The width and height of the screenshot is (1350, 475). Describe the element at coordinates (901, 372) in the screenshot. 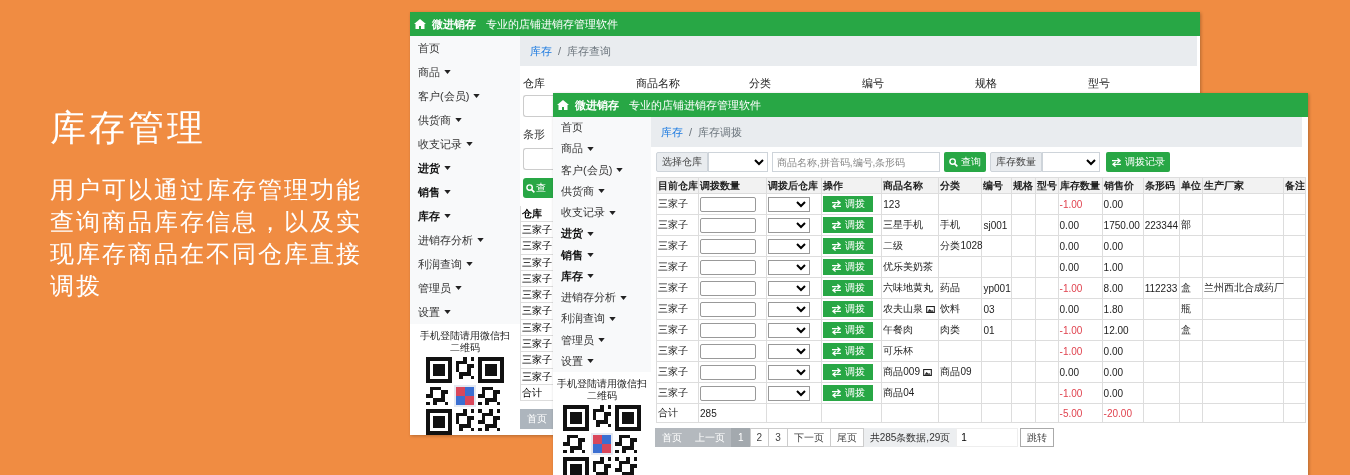

I see `table-cell: 商品009` at that location.